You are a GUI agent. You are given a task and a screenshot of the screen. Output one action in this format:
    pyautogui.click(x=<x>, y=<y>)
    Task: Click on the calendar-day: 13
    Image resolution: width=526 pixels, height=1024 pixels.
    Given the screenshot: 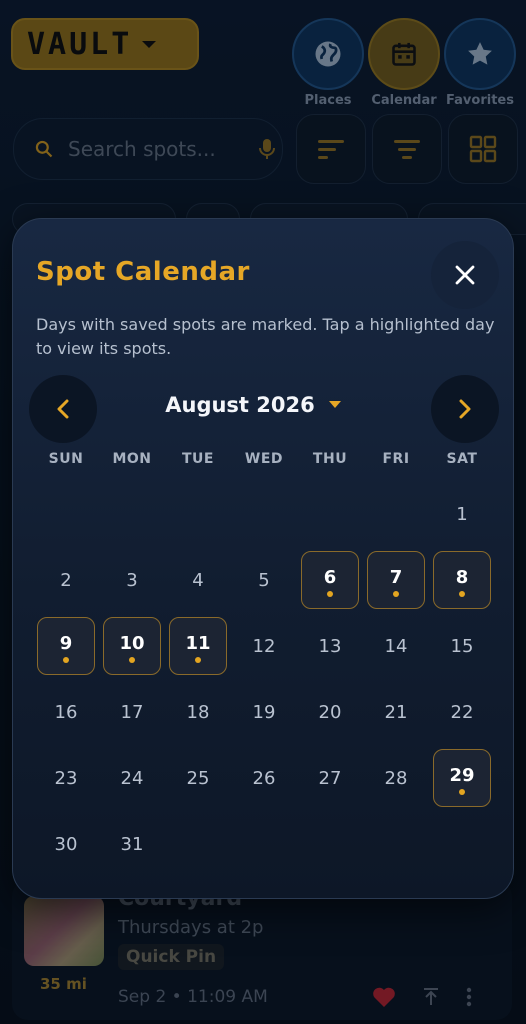 What is the action you would take?
    pyautogui.click(x=330, y=646)
    